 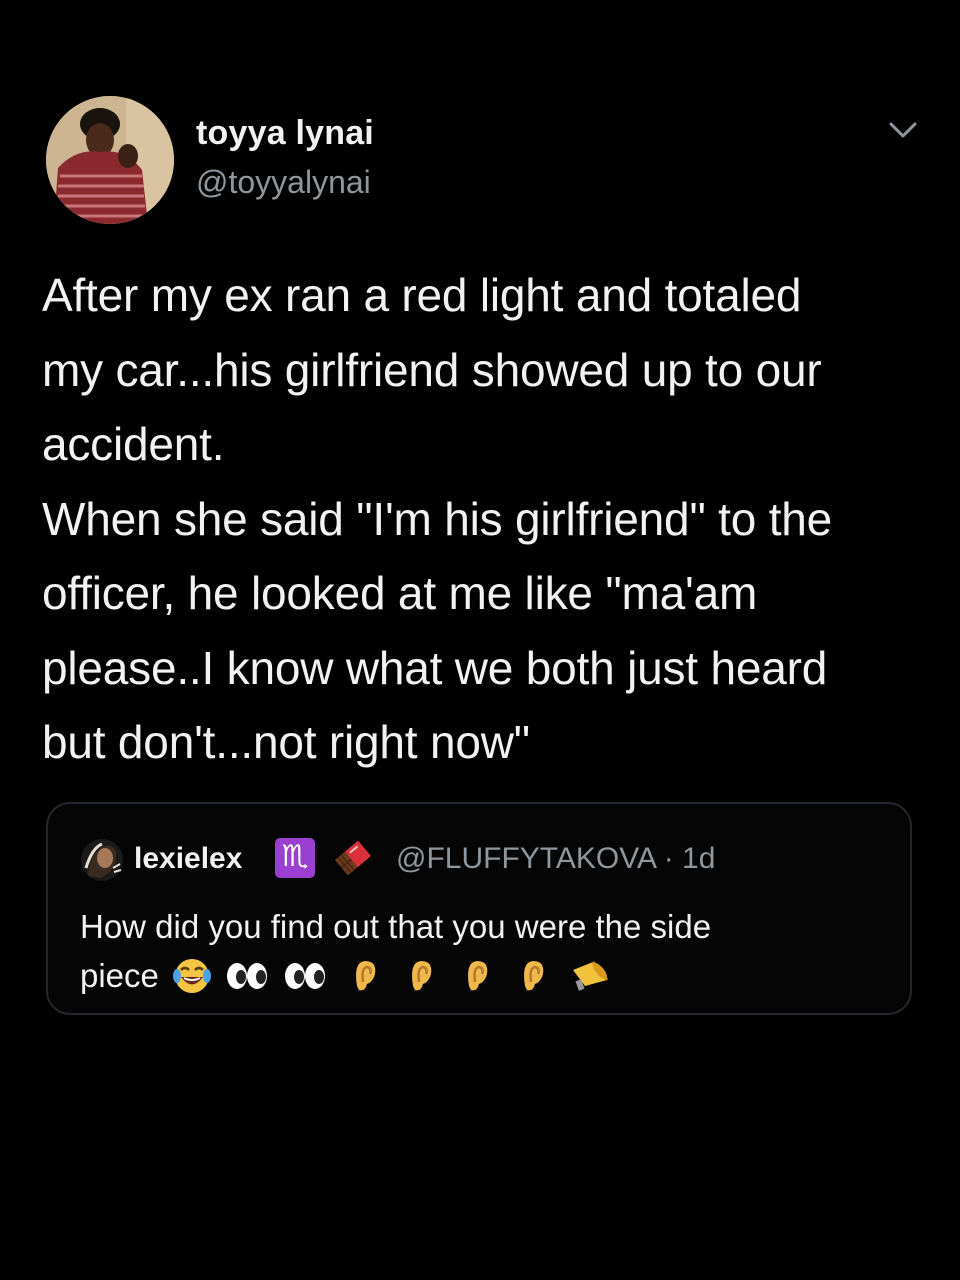 I want to click on scorpio-icon: ♏, so click(x=295, y=858).